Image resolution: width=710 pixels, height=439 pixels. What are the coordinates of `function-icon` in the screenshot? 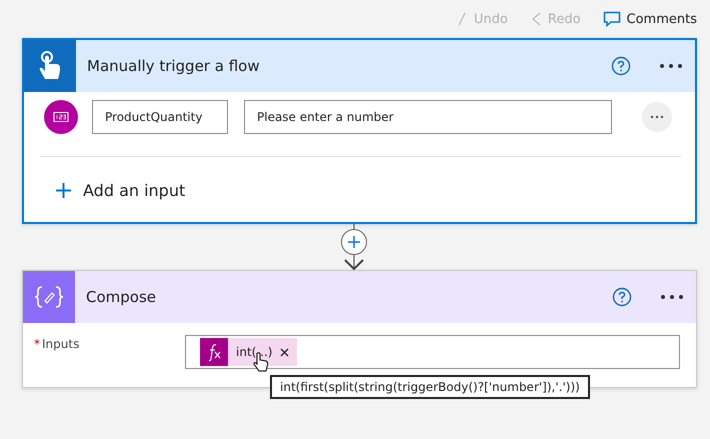 It's located at (214, 352).